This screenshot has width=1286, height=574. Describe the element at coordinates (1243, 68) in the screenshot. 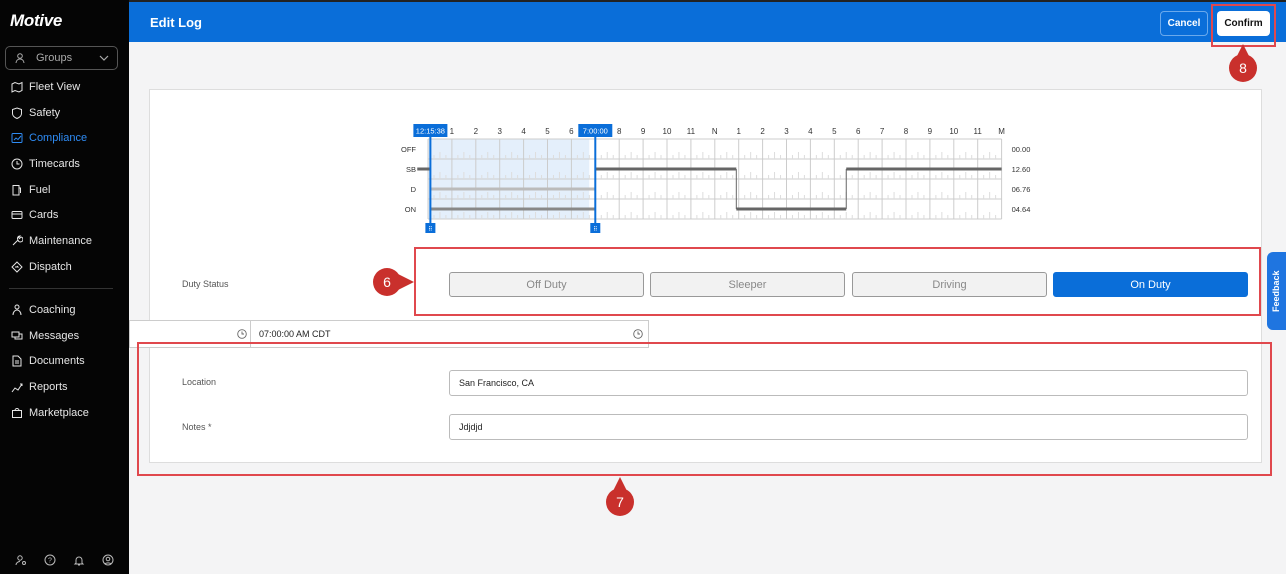

I see `annotation-marker-8: 8` at that location.